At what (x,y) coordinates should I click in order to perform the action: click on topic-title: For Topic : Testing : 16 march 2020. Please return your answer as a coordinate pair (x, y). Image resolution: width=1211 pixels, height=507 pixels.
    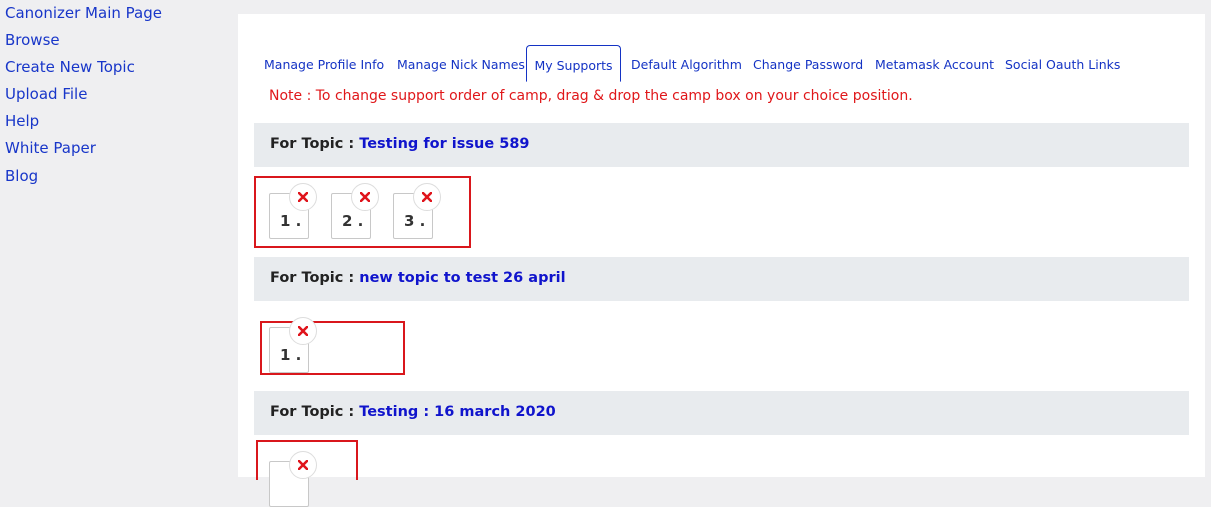
    Looking at the image, I should click on (413, 412).